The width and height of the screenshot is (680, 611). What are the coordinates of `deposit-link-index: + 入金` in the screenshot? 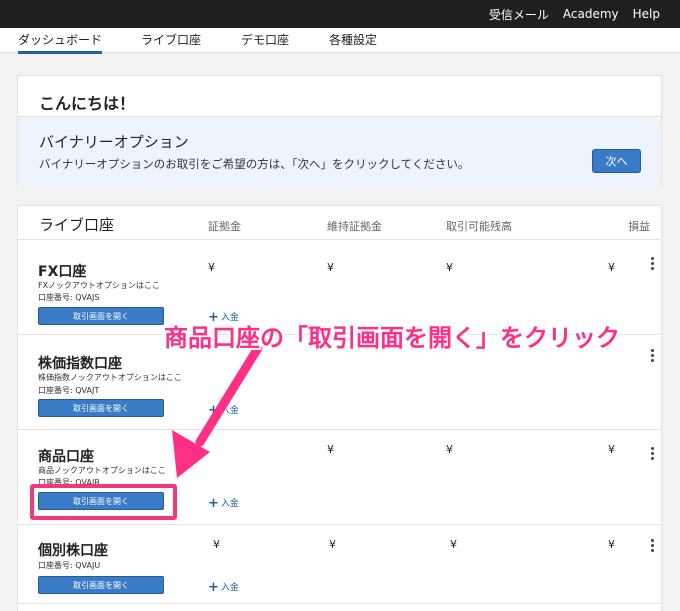 It's located at (223, 410).